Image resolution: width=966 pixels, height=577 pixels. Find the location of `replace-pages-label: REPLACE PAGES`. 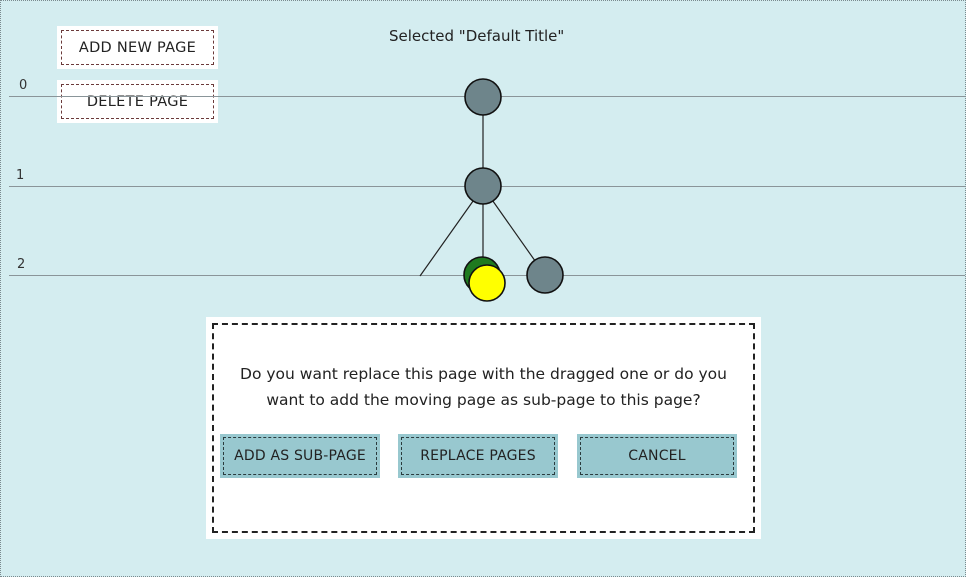

replace-pages-label: REPLACE PAGES is located at coordinates (478, 456).